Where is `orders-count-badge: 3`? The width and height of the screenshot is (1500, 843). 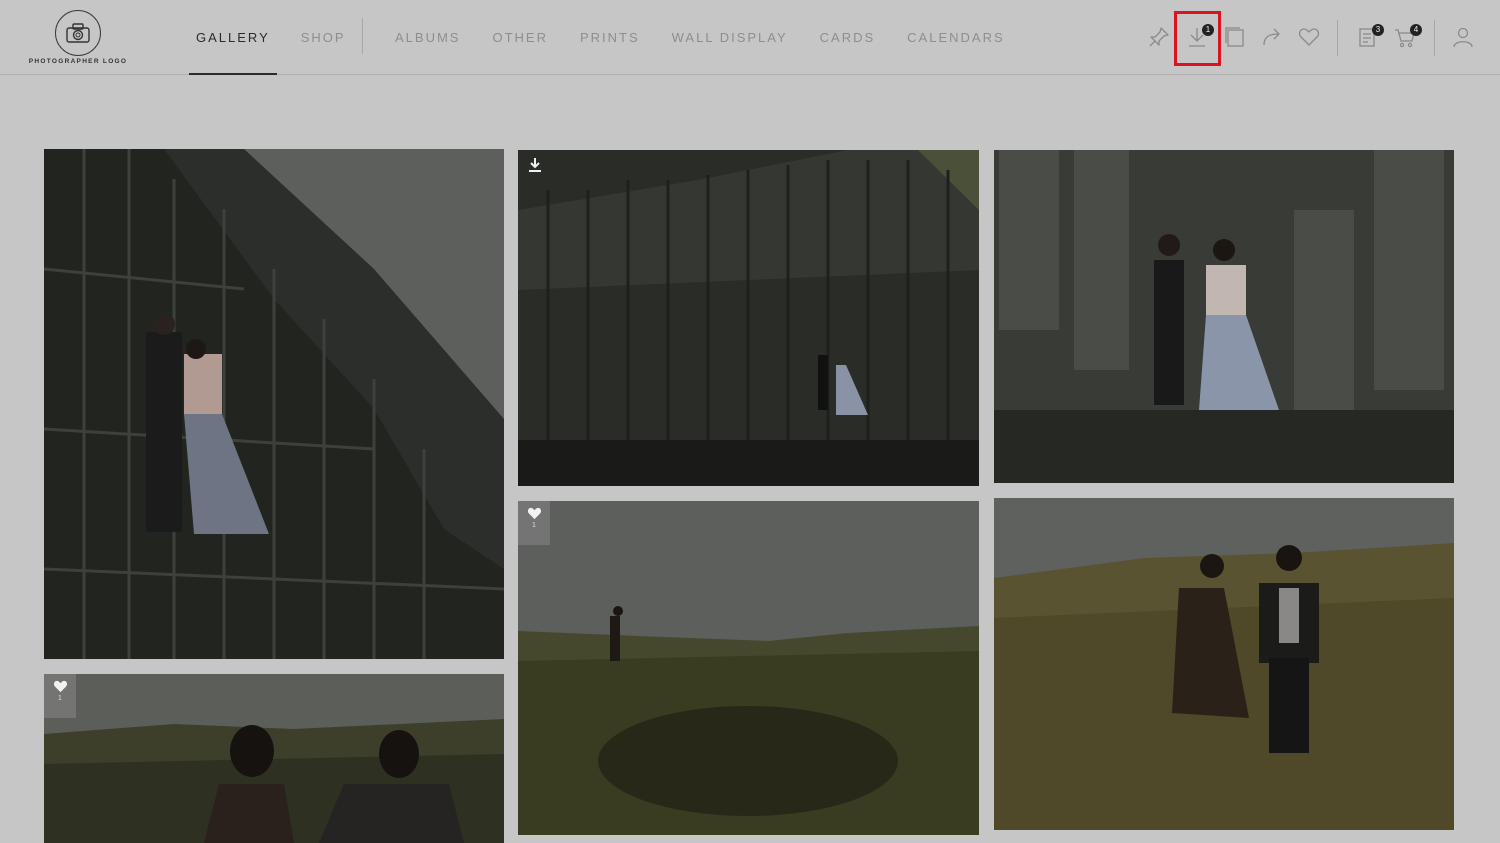
orders-count-badge: 3 is located at coordinates (1378, 30).